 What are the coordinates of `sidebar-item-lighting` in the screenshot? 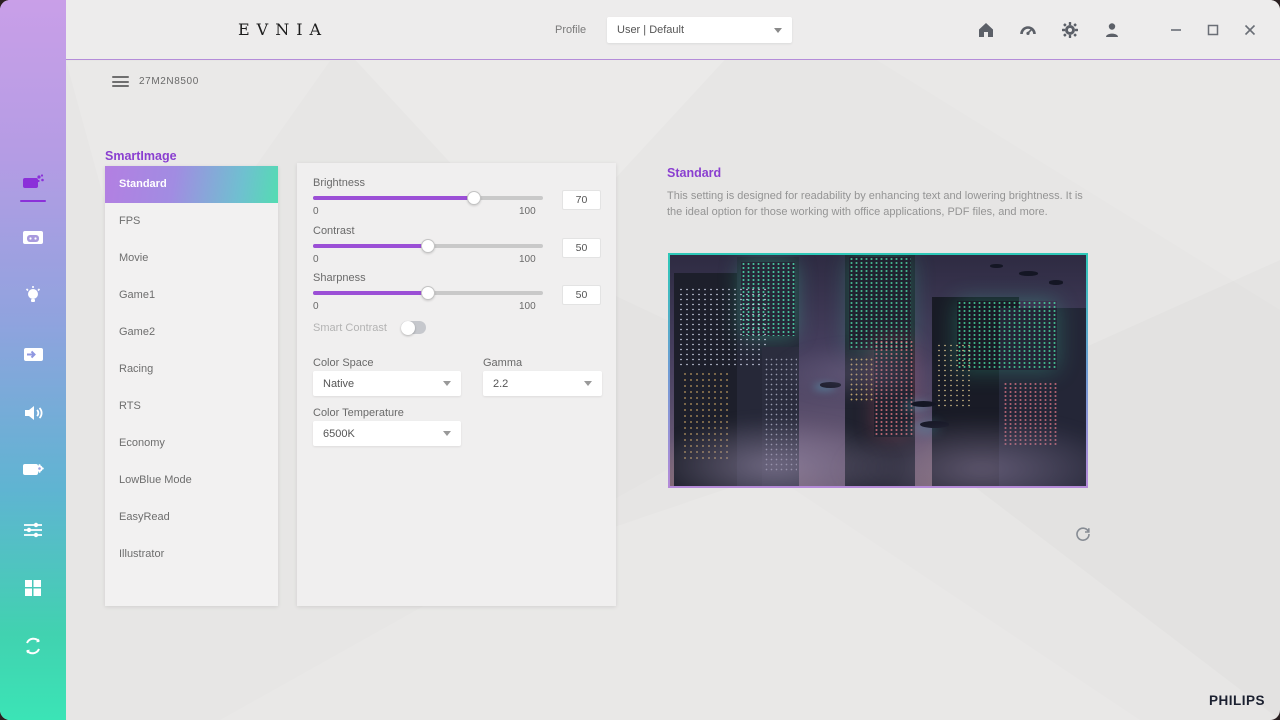 It's located at (33, 295).